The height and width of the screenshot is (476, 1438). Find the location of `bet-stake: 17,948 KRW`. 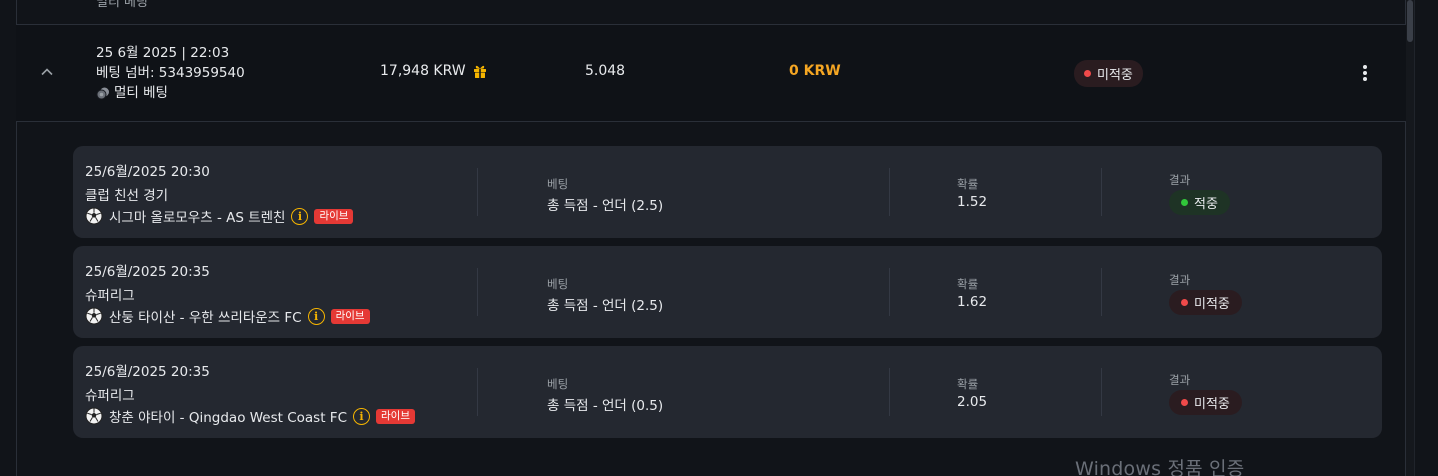

bet-stake: 17,948 KRW is located at coordinates (434, 71).